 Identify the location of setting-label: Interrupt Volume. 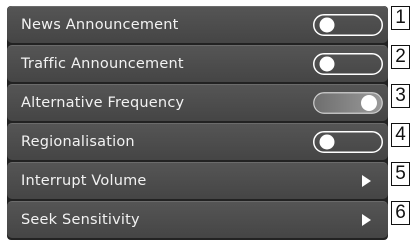
(84, 181).